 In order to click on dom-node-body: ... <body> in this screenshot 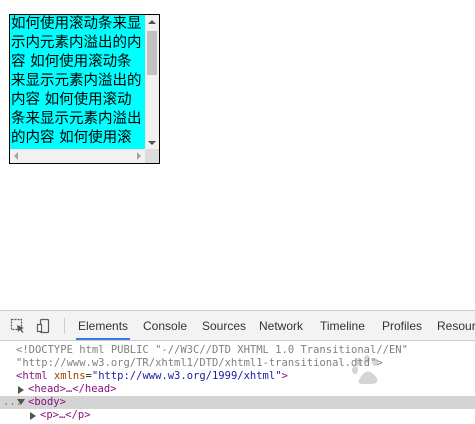, I will do `click(237, 402)`.